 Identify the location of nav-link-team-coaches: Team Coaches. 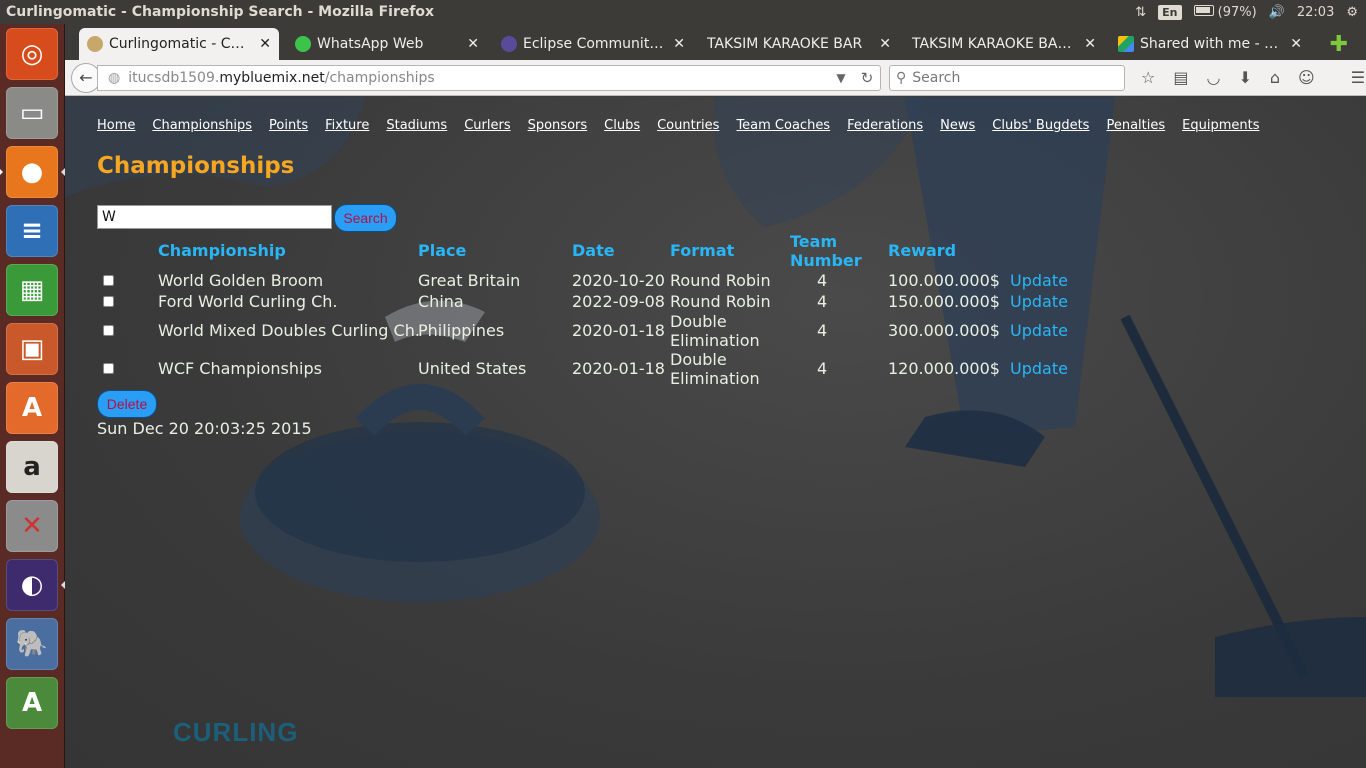
(783, 125).